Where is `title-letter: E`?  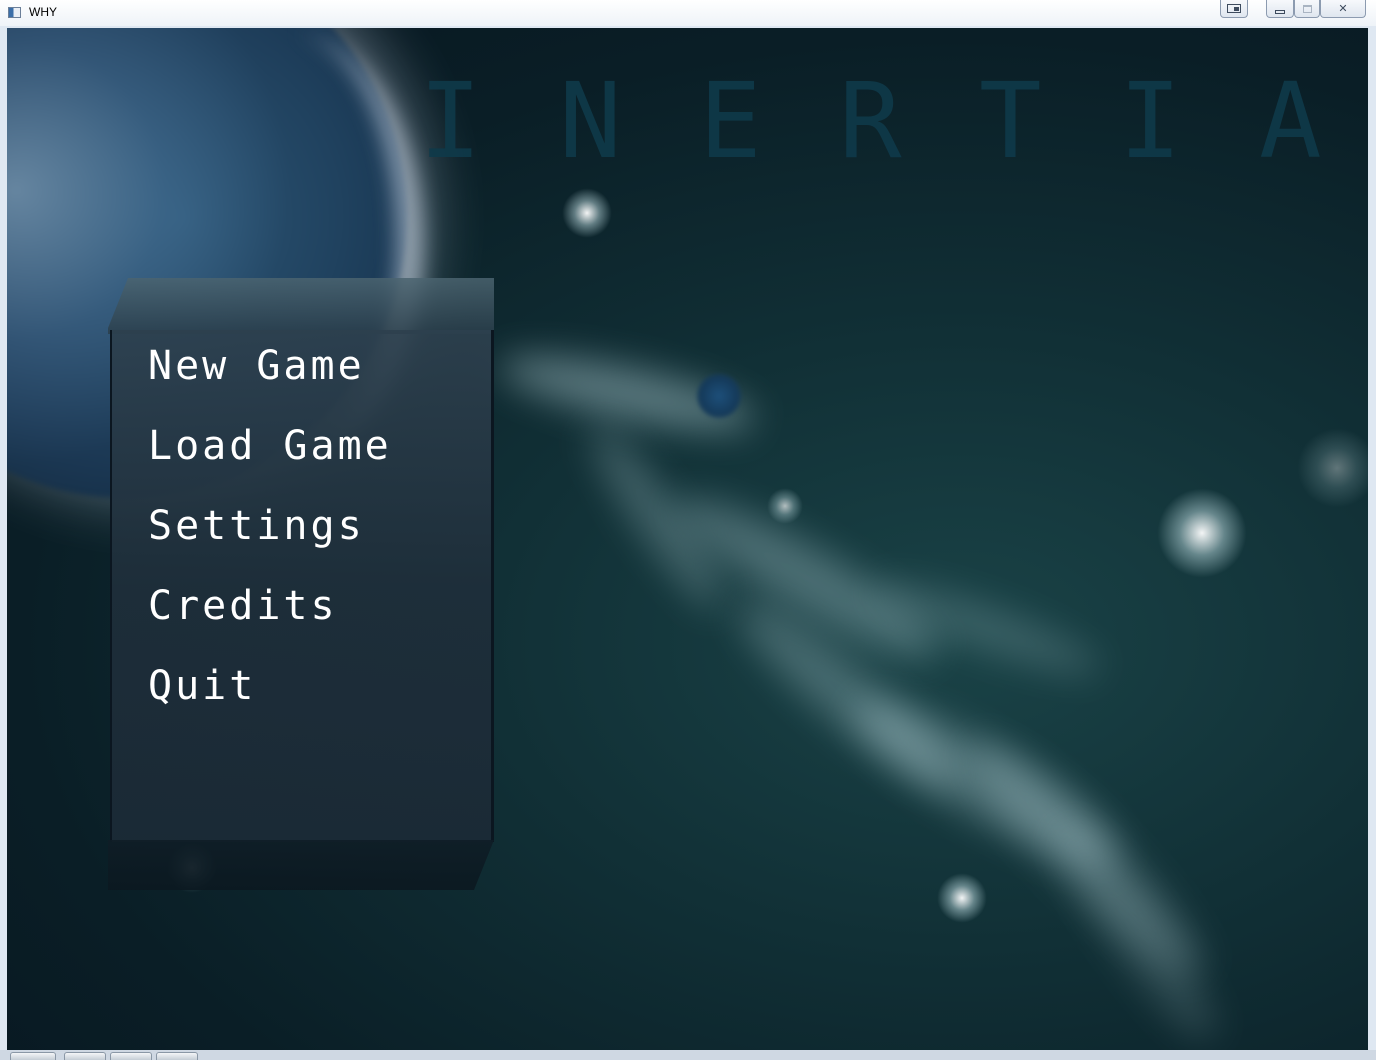
title-letter: E is located at coordinates (730, 121).